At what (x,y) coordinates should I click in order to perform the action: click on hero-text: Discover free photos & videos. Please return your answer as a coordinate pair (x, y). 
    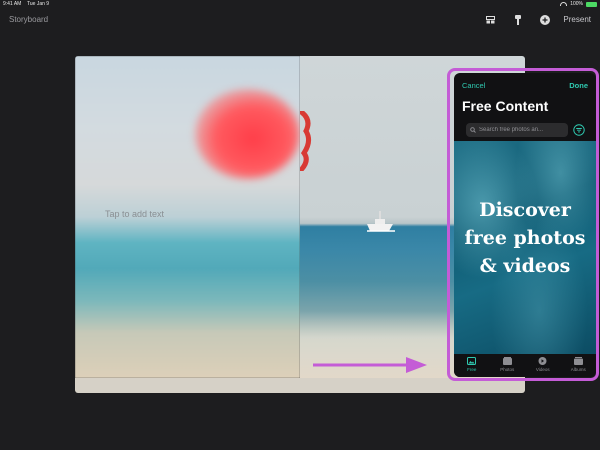
    Looking at the image, I should click on (525, 238).